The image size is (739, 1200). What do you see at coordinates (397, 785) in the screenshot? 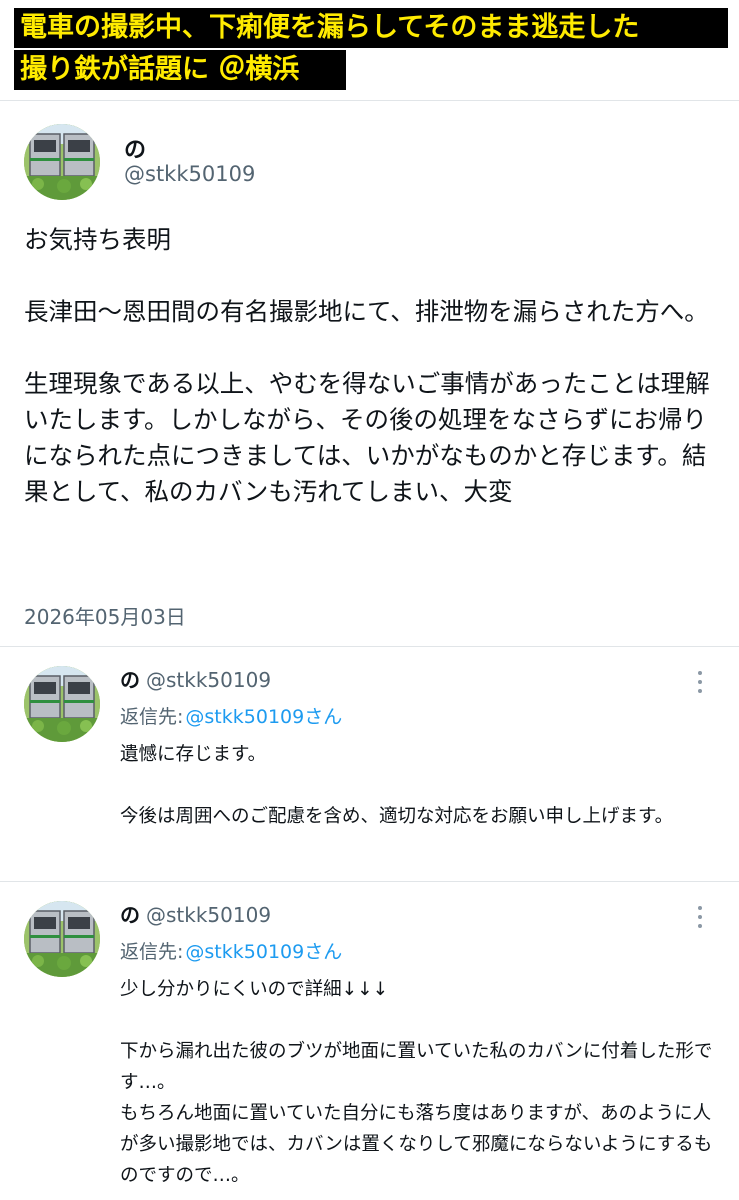
I see `reply-text: 遺憾に存じます。 今後は周囲へのご配慮を含め、適切な対応をお願い申し上げます。` at bounding box center [397, 785].